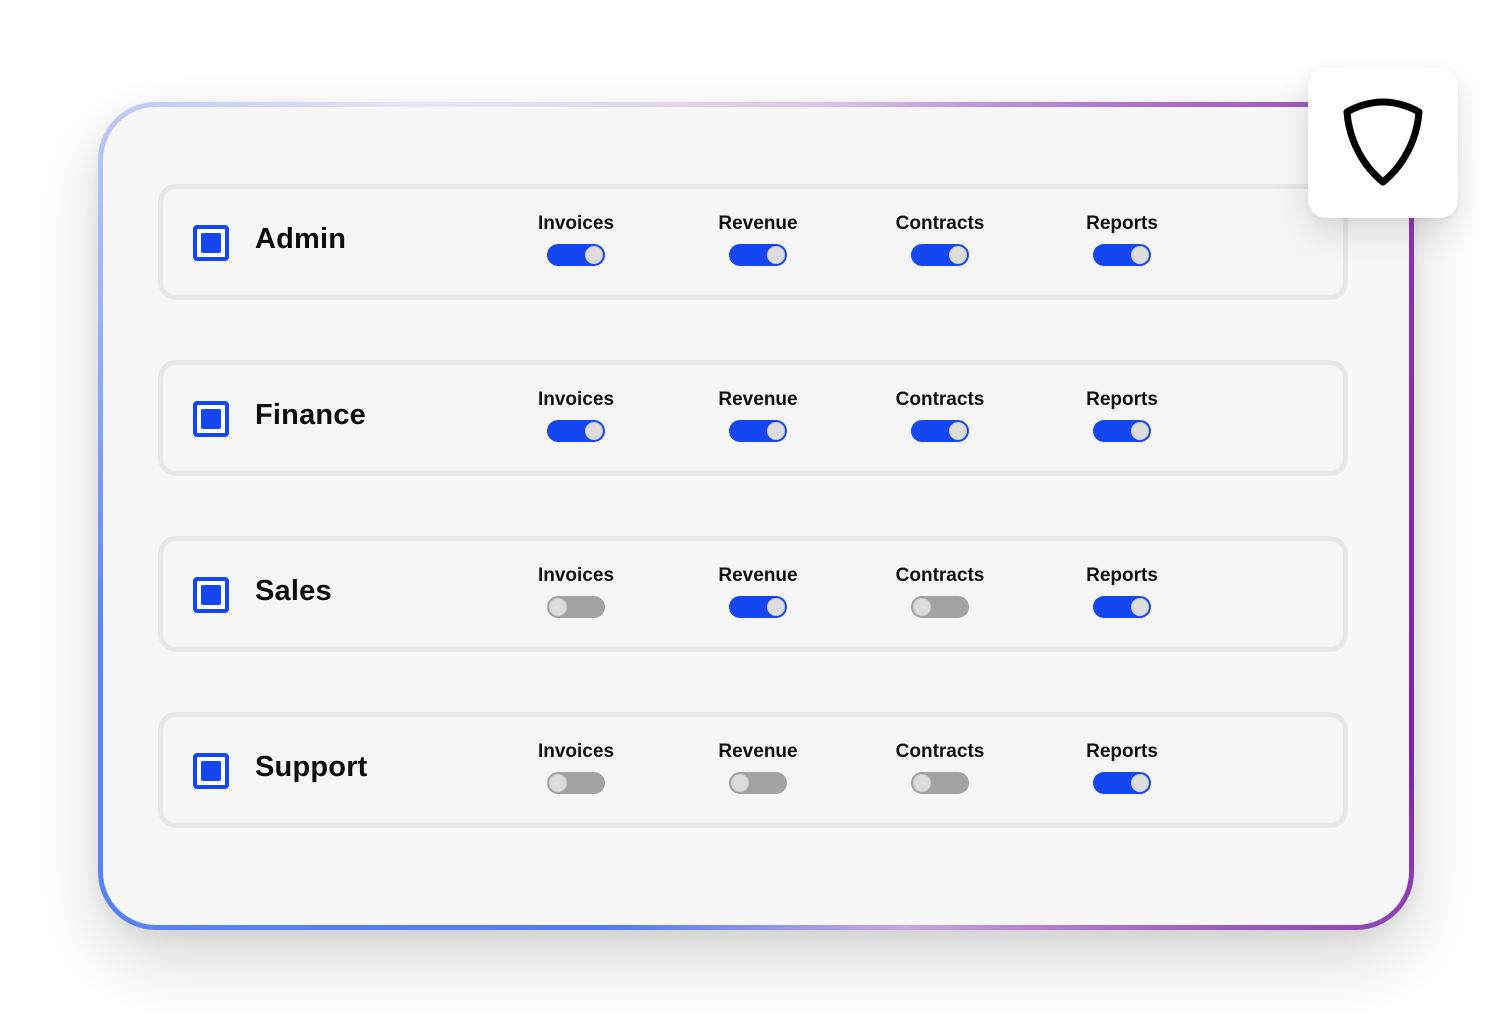  I want to click on role-row-admin: Admin Invoices Revenue Contracts Reports, so click(753, 242).